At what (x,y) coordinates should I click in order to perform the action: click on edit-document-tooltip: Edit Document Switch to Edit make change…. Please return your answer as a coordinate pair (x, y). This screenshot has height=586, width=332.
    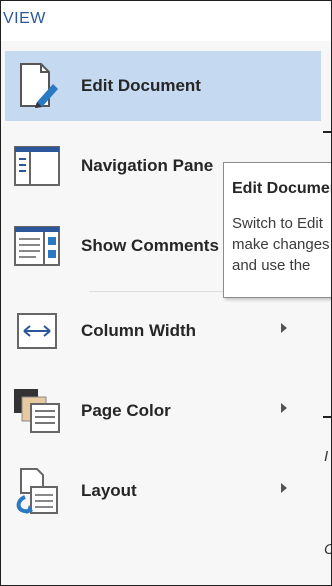
    Looking at the image, I should click on (277, 230).